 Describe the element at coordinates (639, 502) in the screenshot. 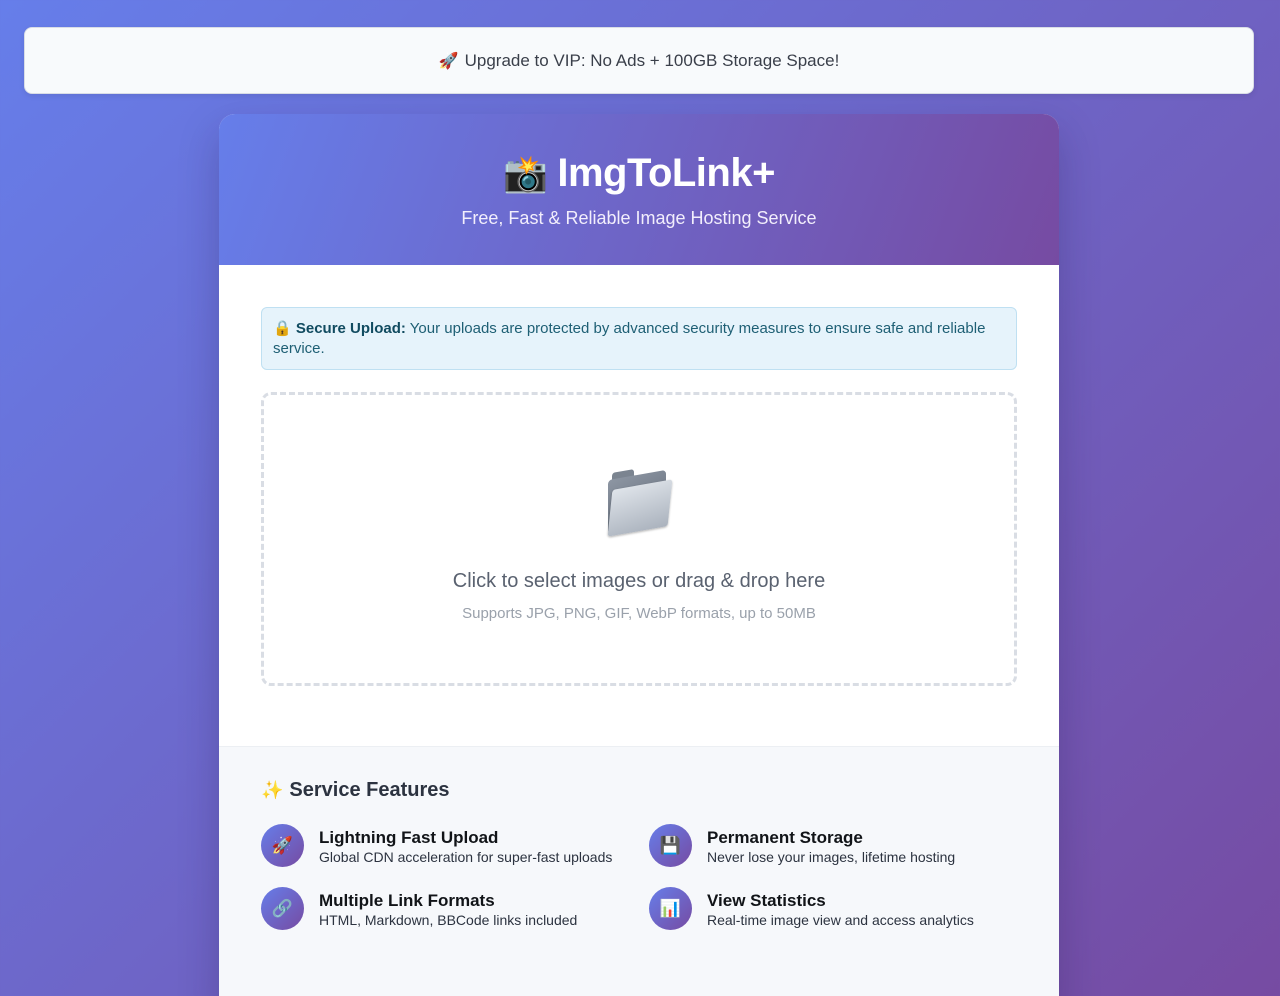

I see `folder-icon` at that location.